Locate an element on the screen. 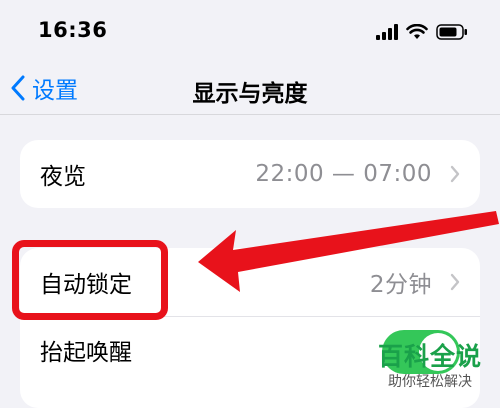 This screenshot has height=408, width=500. watermark-title: 百科全说 is located at coordinates (429, 356).